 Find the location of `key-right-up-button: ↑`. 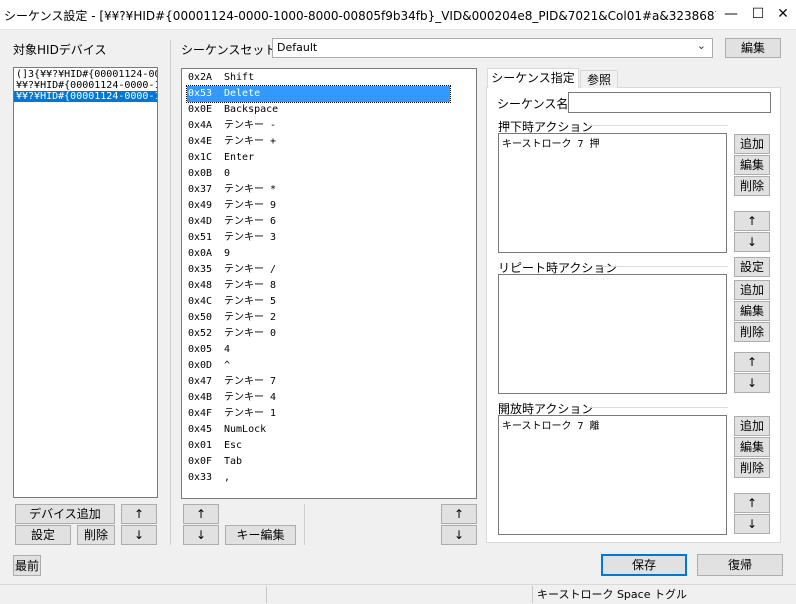

key-right-up-button: ↑ is located at coordinates (459, 514).